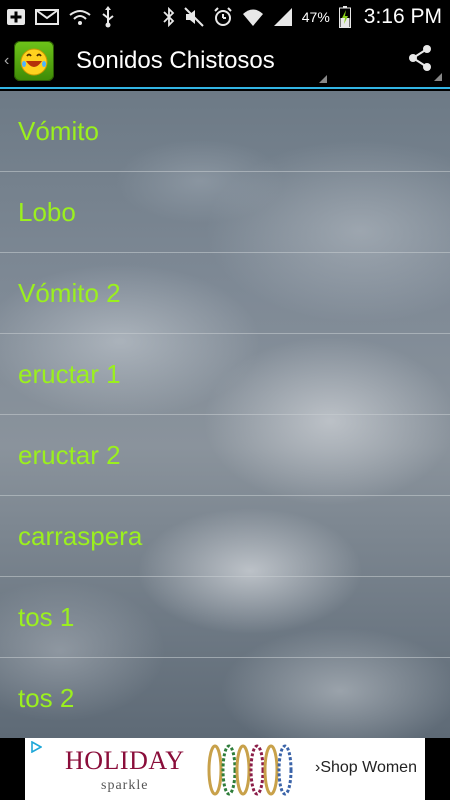 The image size is (450, 800). I want to click on mail-icon, so click(47, 16).